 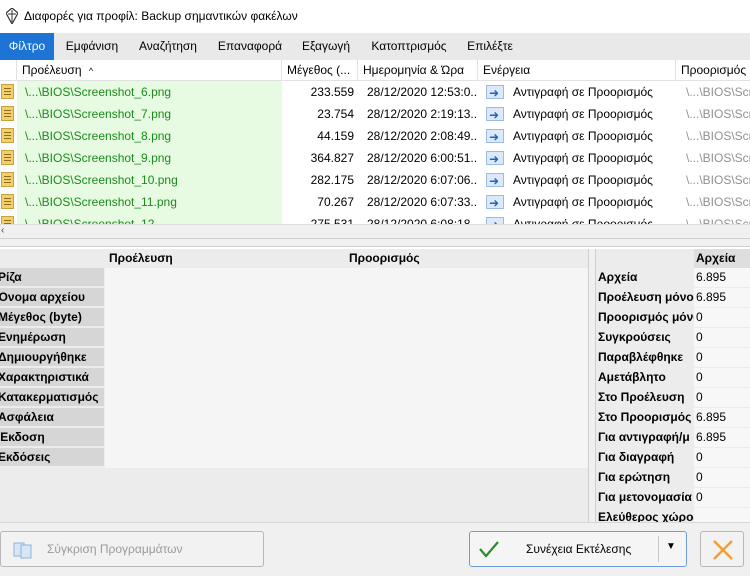 What do you see at coordinates (645, 417) in the screenshot?
I see `stat-label: Στο Προορισμός` at bounding box center [645, 417].